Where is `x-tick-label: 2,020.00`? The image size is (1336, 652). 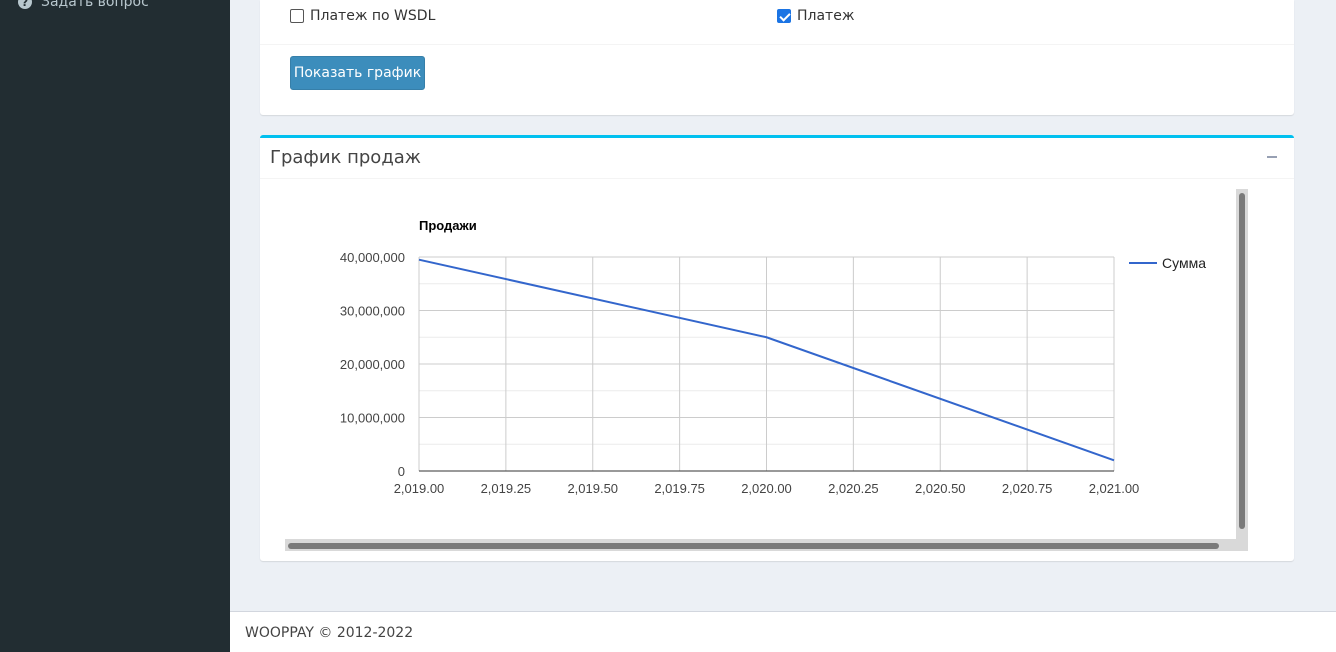 x-tick-label: 2,020.00 is located at coordinates (766, 488).